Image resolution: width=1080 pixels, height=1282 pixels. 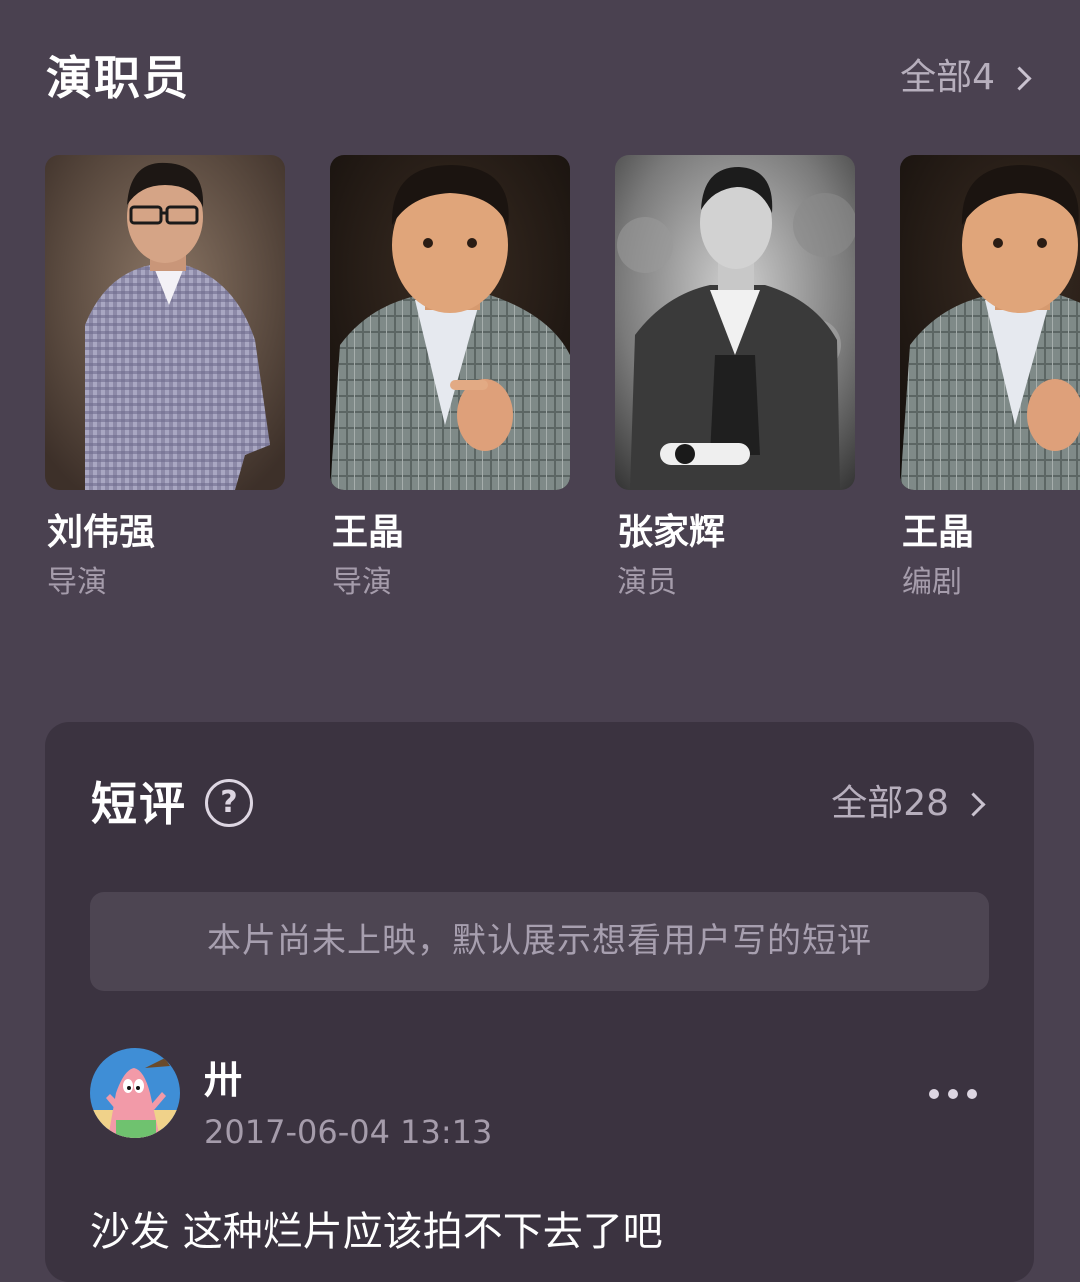 I want to click on review-section-title: 短评, so click(x=139, y=804).